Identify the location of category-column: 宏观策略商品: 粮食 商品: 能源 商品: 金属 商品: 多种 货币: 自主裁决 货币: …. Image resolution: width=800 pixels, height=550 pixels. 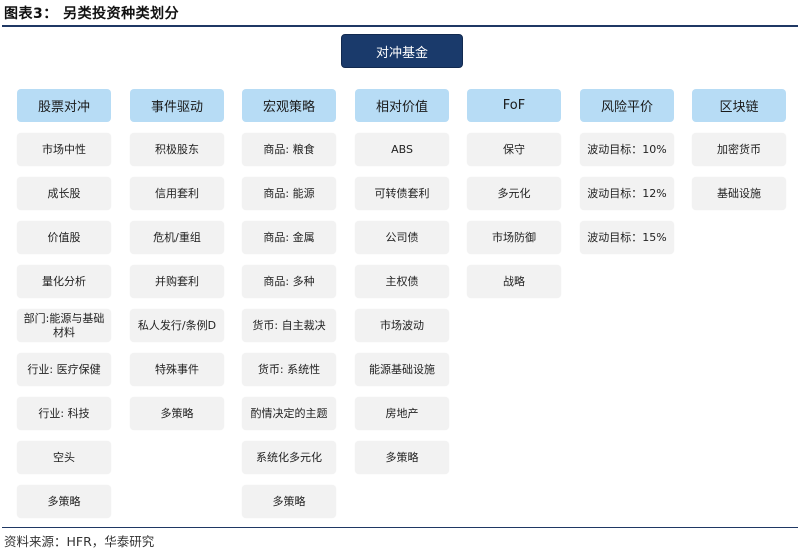
(289, 303).